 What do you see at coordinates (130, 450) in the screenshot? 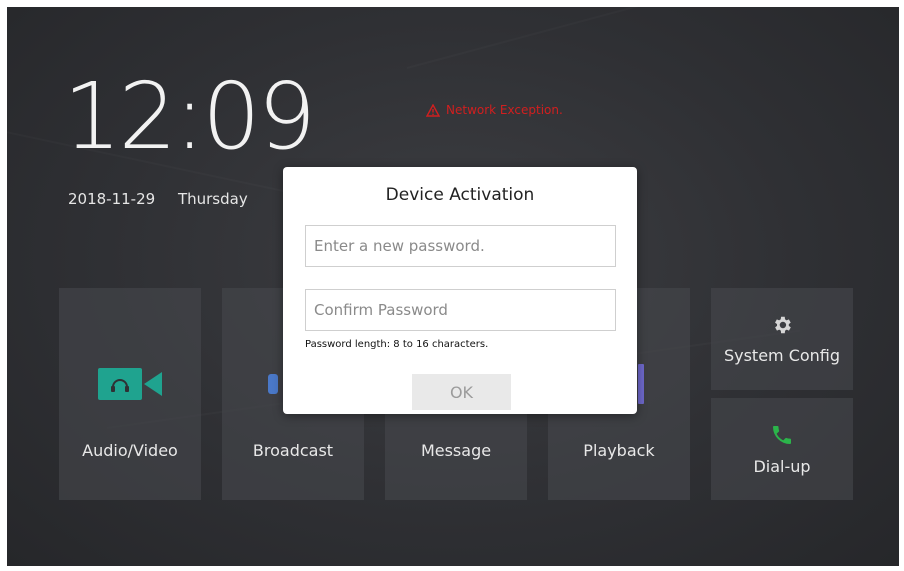
I see `tile-label: Audio/Video` at bounding box center [130, 450].